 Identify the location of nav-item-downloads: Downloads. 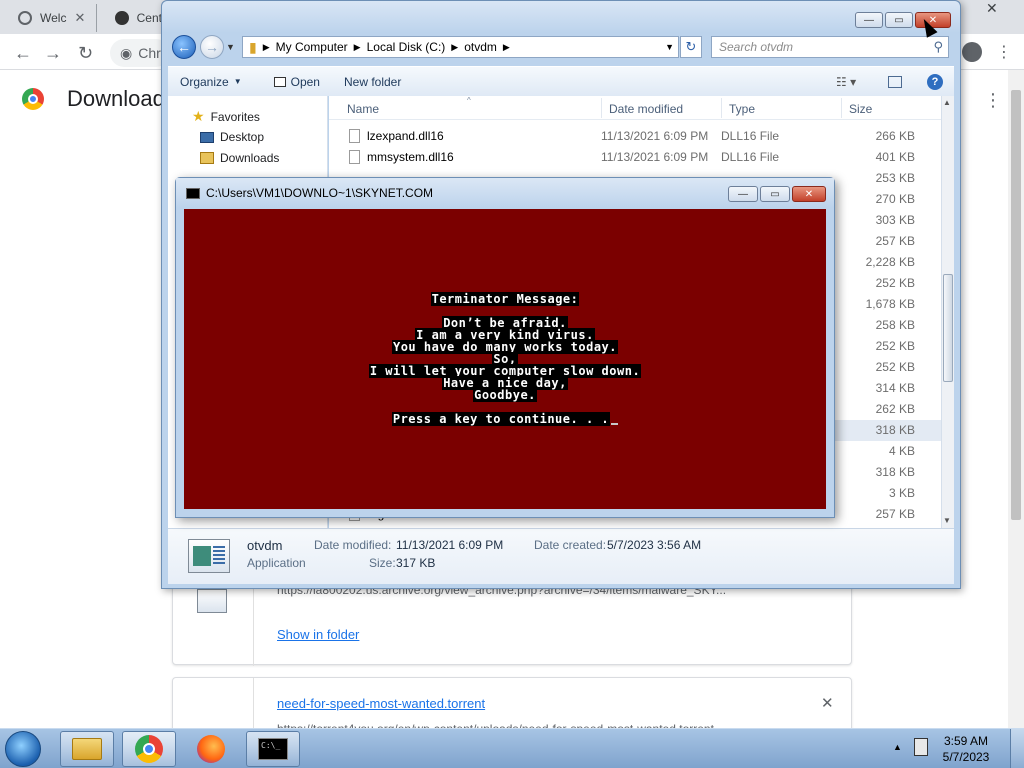
(239, 158).